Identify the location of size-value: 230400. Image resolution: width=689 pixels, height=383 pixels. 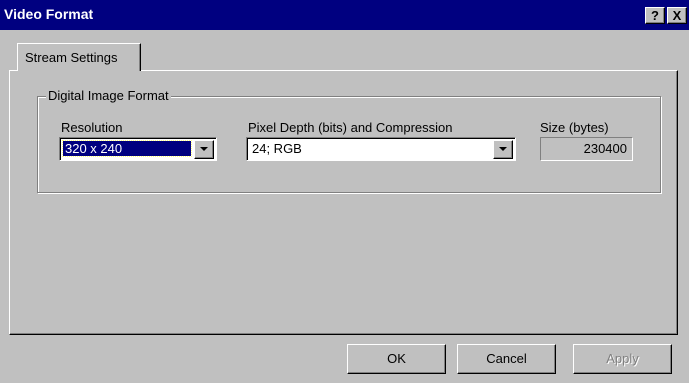
(586, 149).